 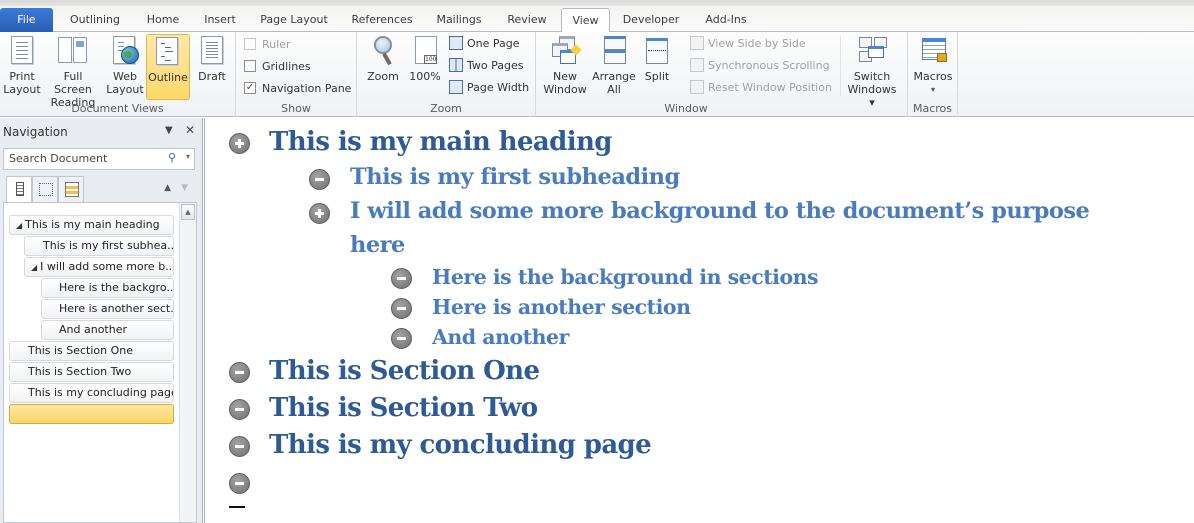 I want to click on tab-insert: Insert, so click(x=220, y=20).